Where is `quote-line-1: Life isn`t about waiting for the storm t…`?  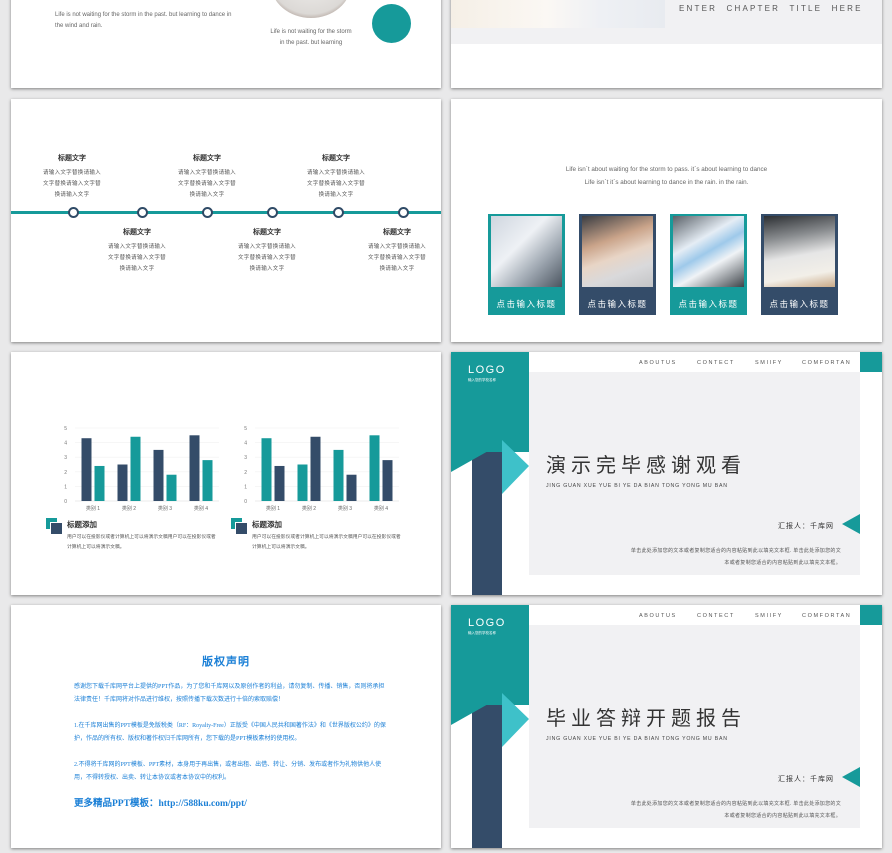 quote-line-1: Life isn`t about waiting for the storm t… is located at coordinates (666, 169).